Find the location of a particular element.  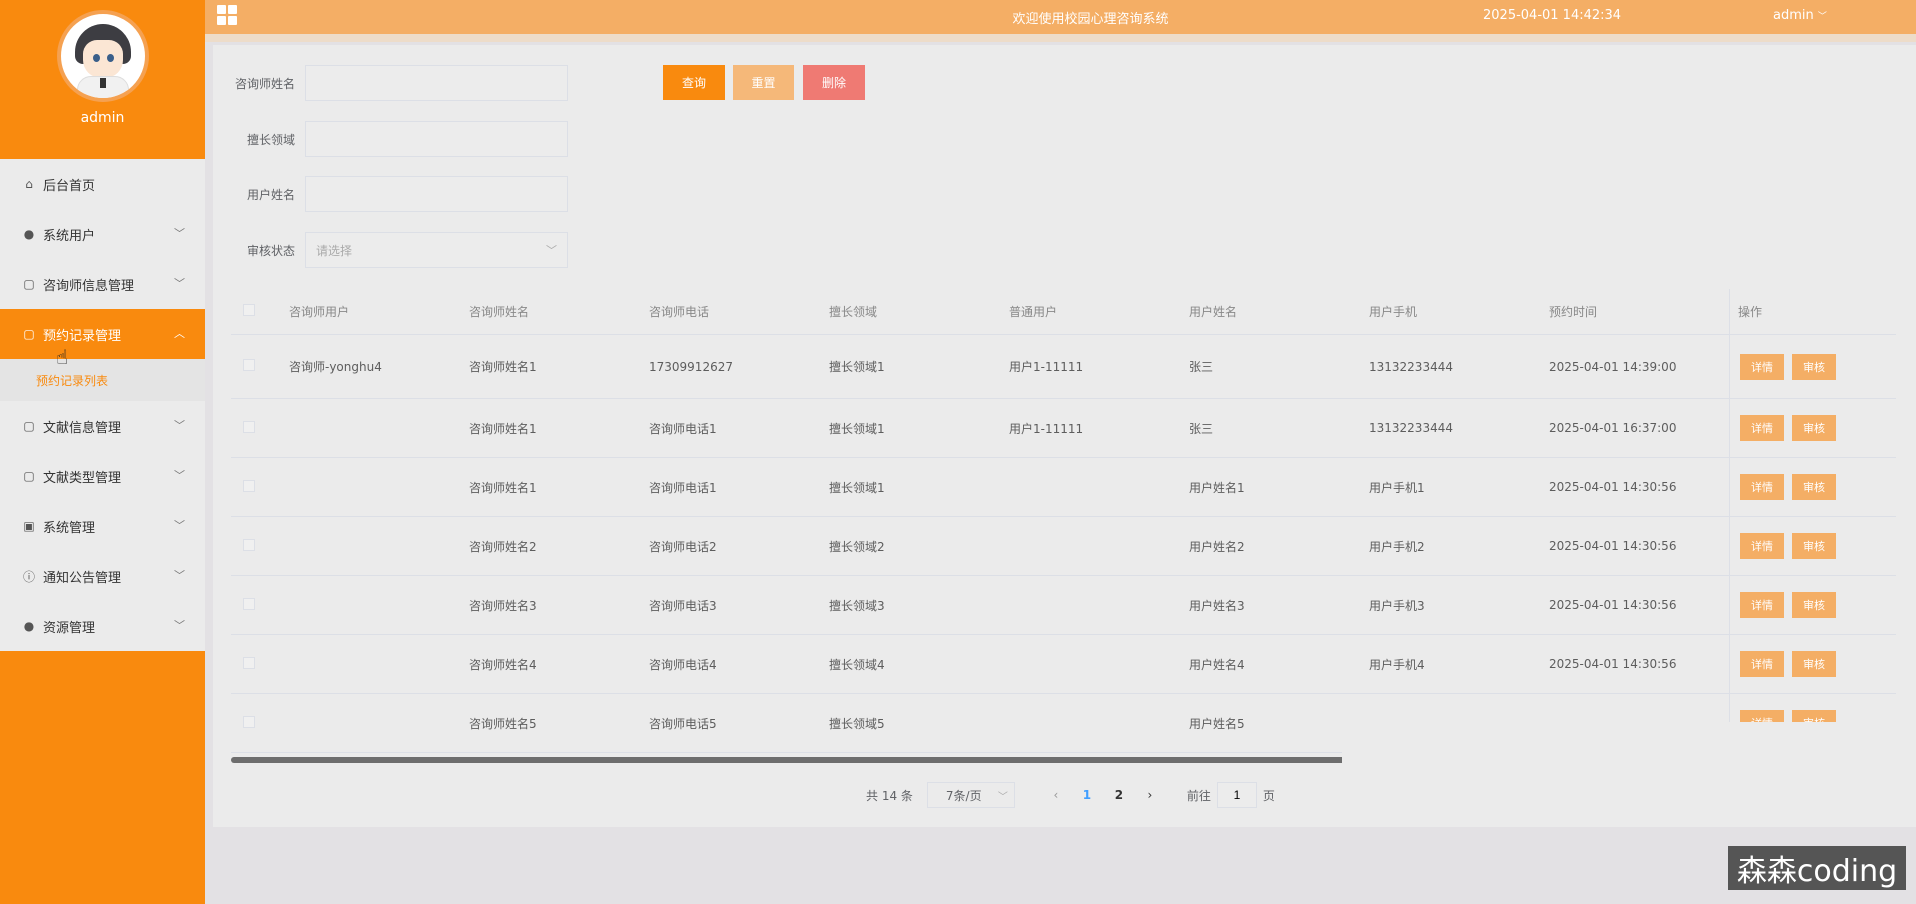

col-header: 普通用户 is located at coordinates (1033, 312).